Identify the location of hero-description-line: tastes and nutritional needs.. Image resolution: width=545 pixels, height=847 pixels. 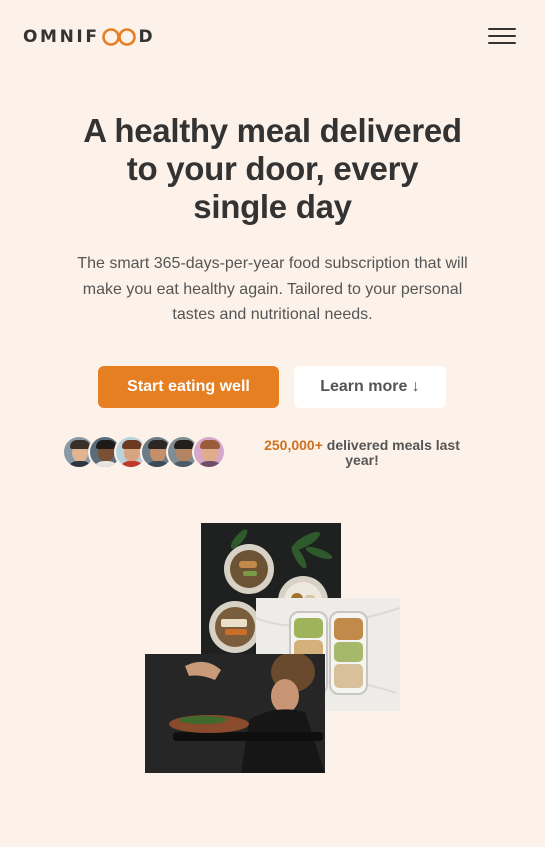
(272, 314).